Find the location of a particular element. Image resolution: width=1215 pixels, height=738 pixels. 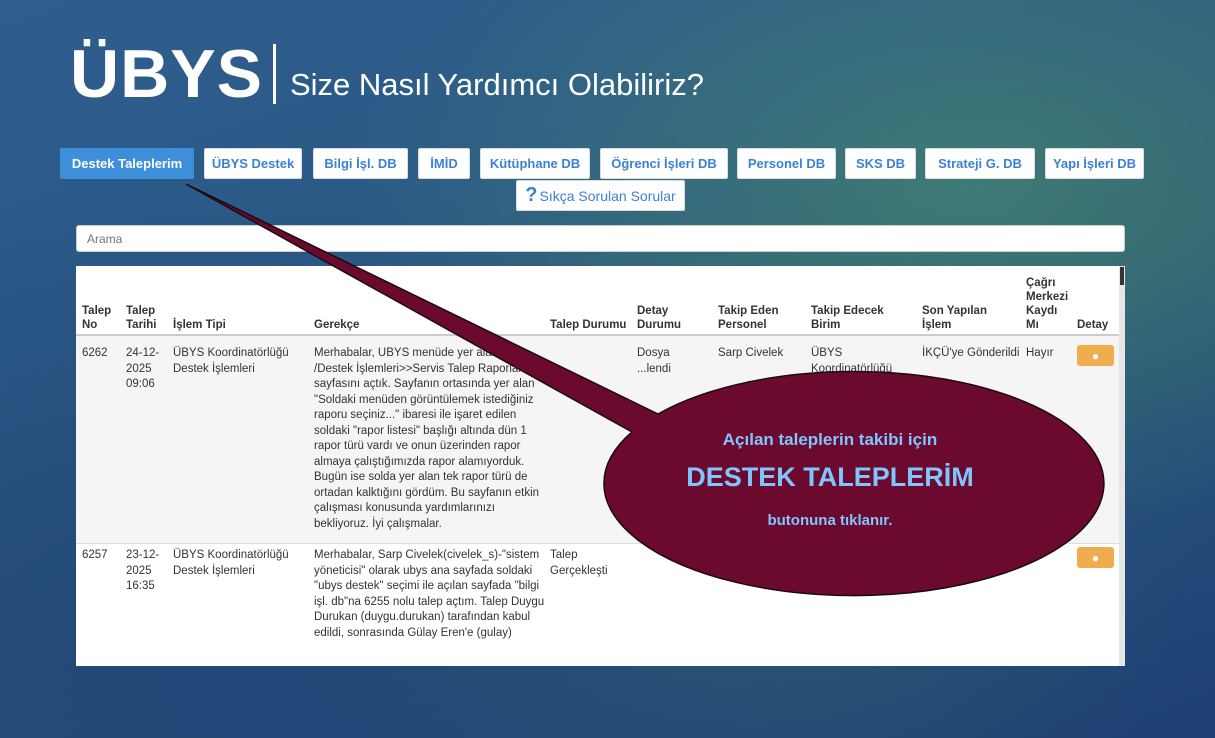

callout-line-1: Açılan taleplerin takibi için is located at coordinates (830, 439).